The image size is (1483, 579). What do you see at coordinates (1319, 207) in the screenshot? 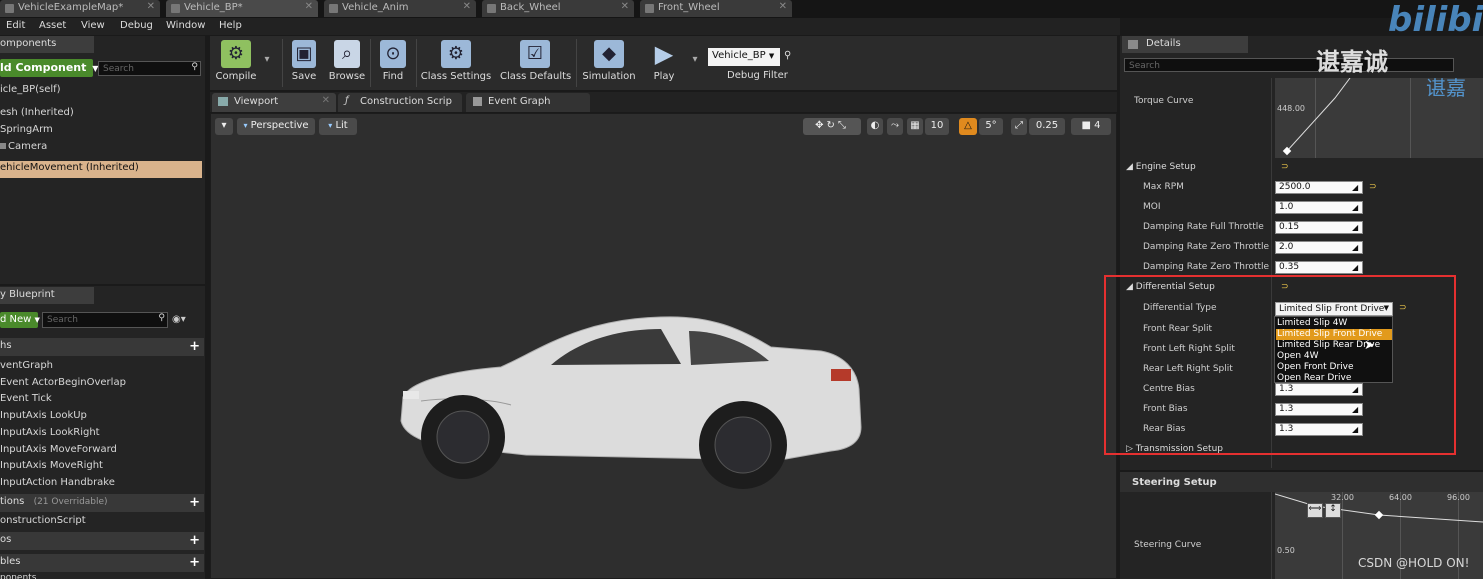
I see `moi-input: 1.0 ◢` at bounding box center [1319, 207].